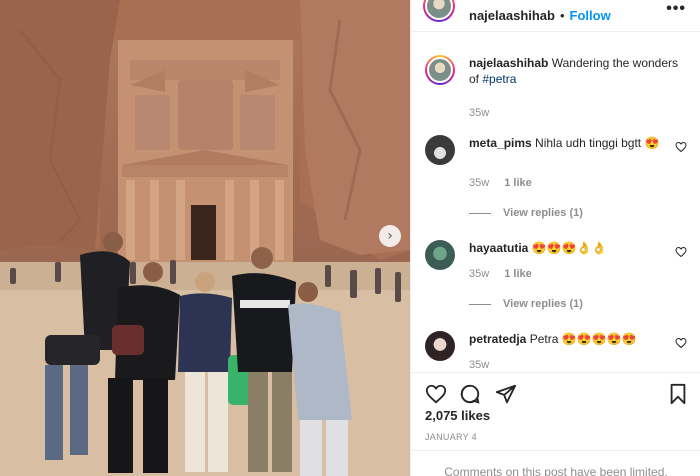  I want to click on author-avatar, so click(439, 11).